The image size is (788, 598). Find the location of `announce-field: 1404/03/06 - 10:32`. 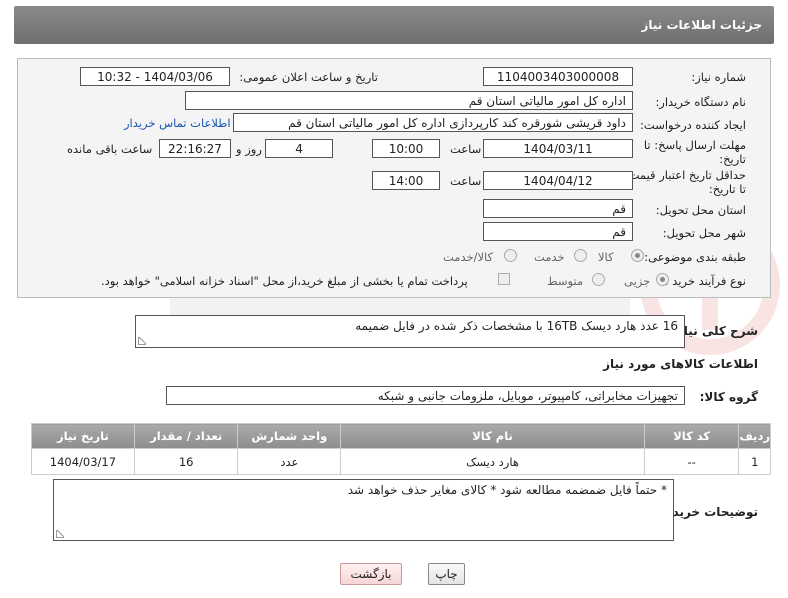

announce-field: 1404/03/06 - 10:32 is located at coordinates (155, 76).